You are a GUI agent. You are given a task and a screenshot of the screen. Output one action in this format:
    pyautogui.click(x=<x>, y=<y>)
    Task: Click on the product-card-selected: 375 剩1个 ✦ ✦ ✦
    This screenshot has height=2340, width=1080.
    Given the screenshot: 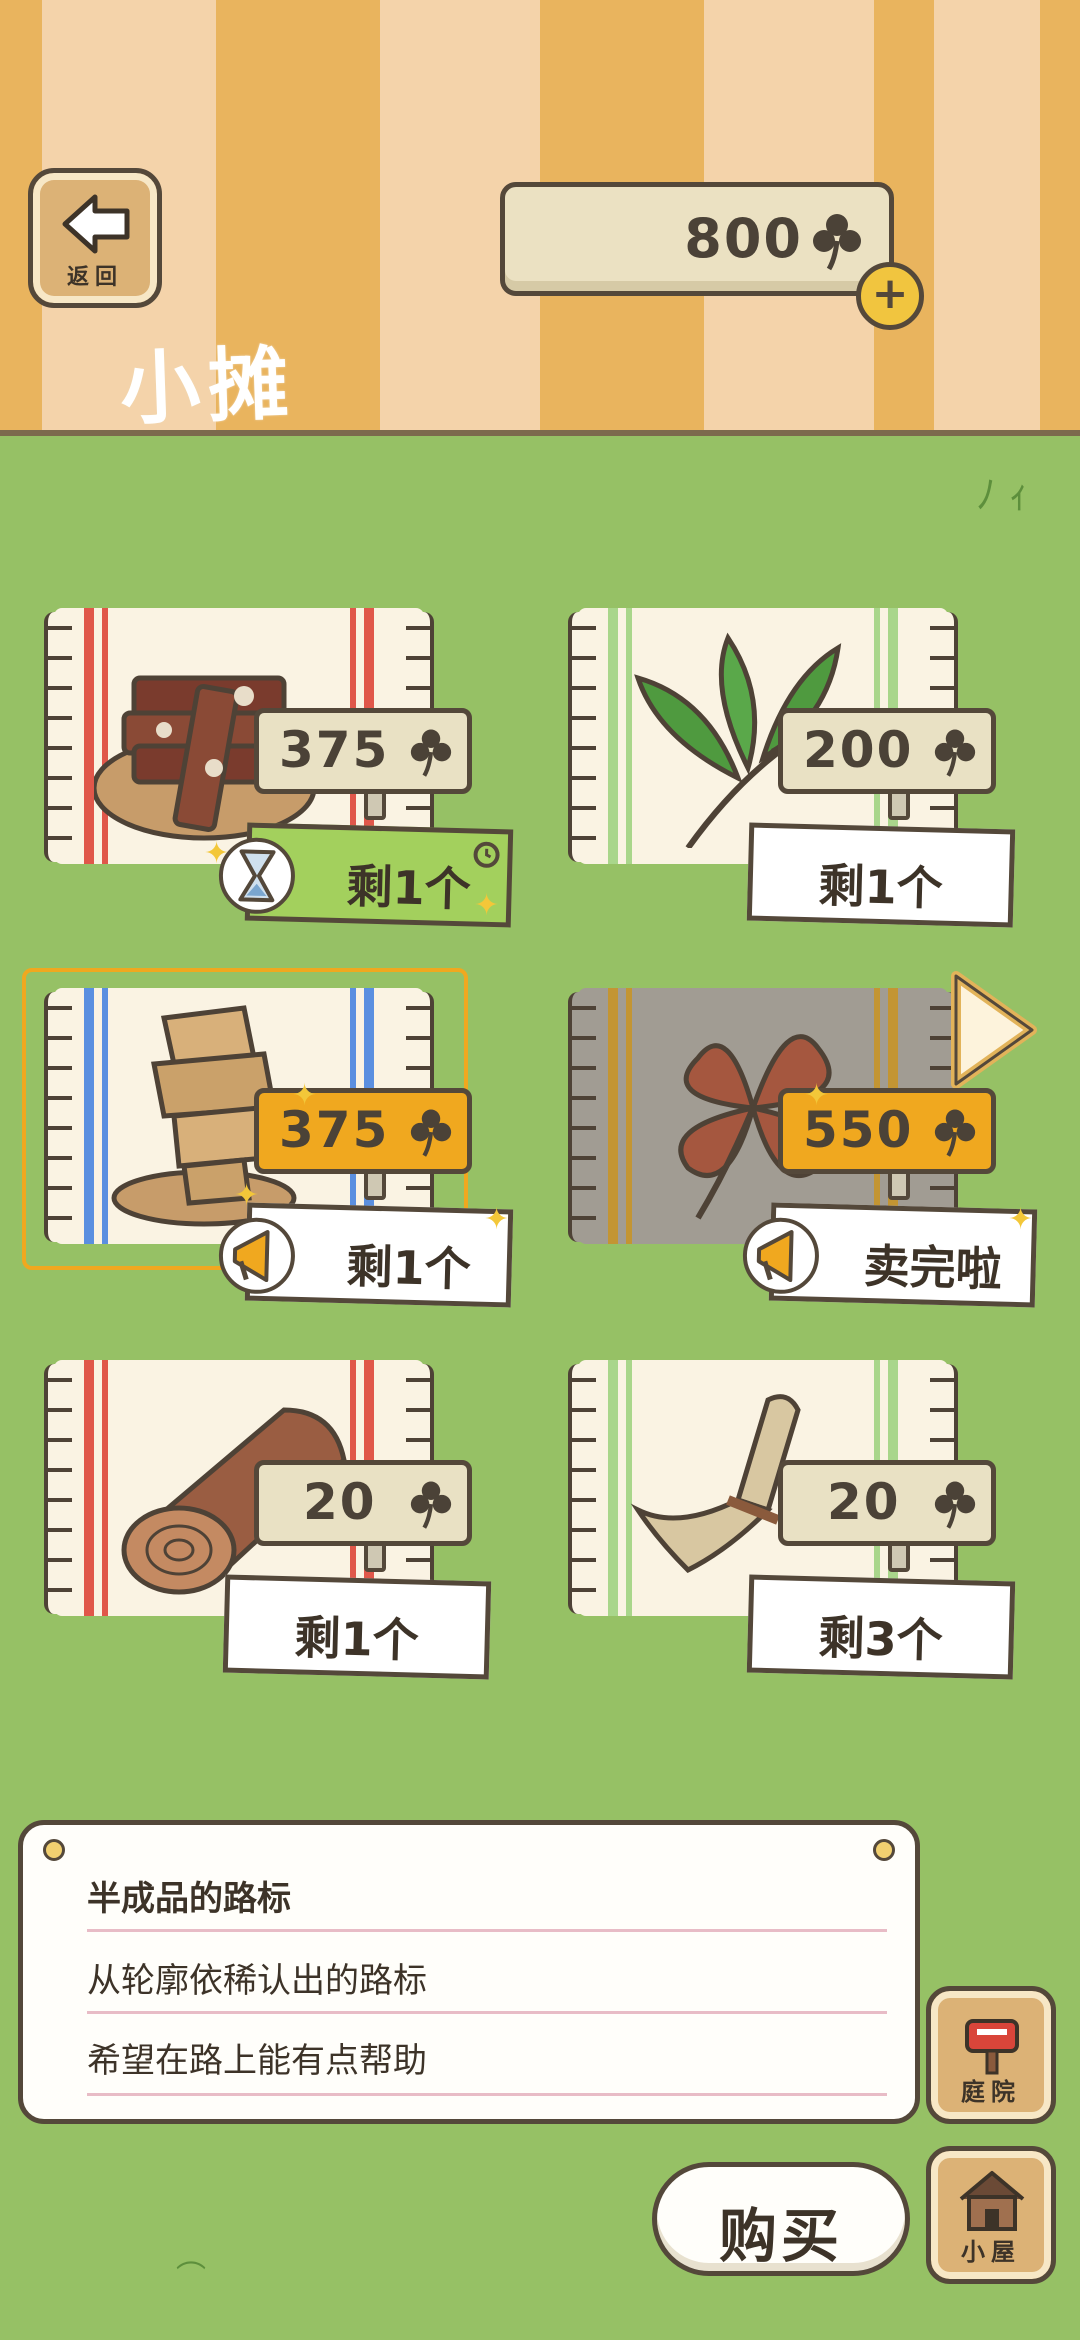 What is the action you would take?
    pyautogui.click(x=268, y=1138)
    